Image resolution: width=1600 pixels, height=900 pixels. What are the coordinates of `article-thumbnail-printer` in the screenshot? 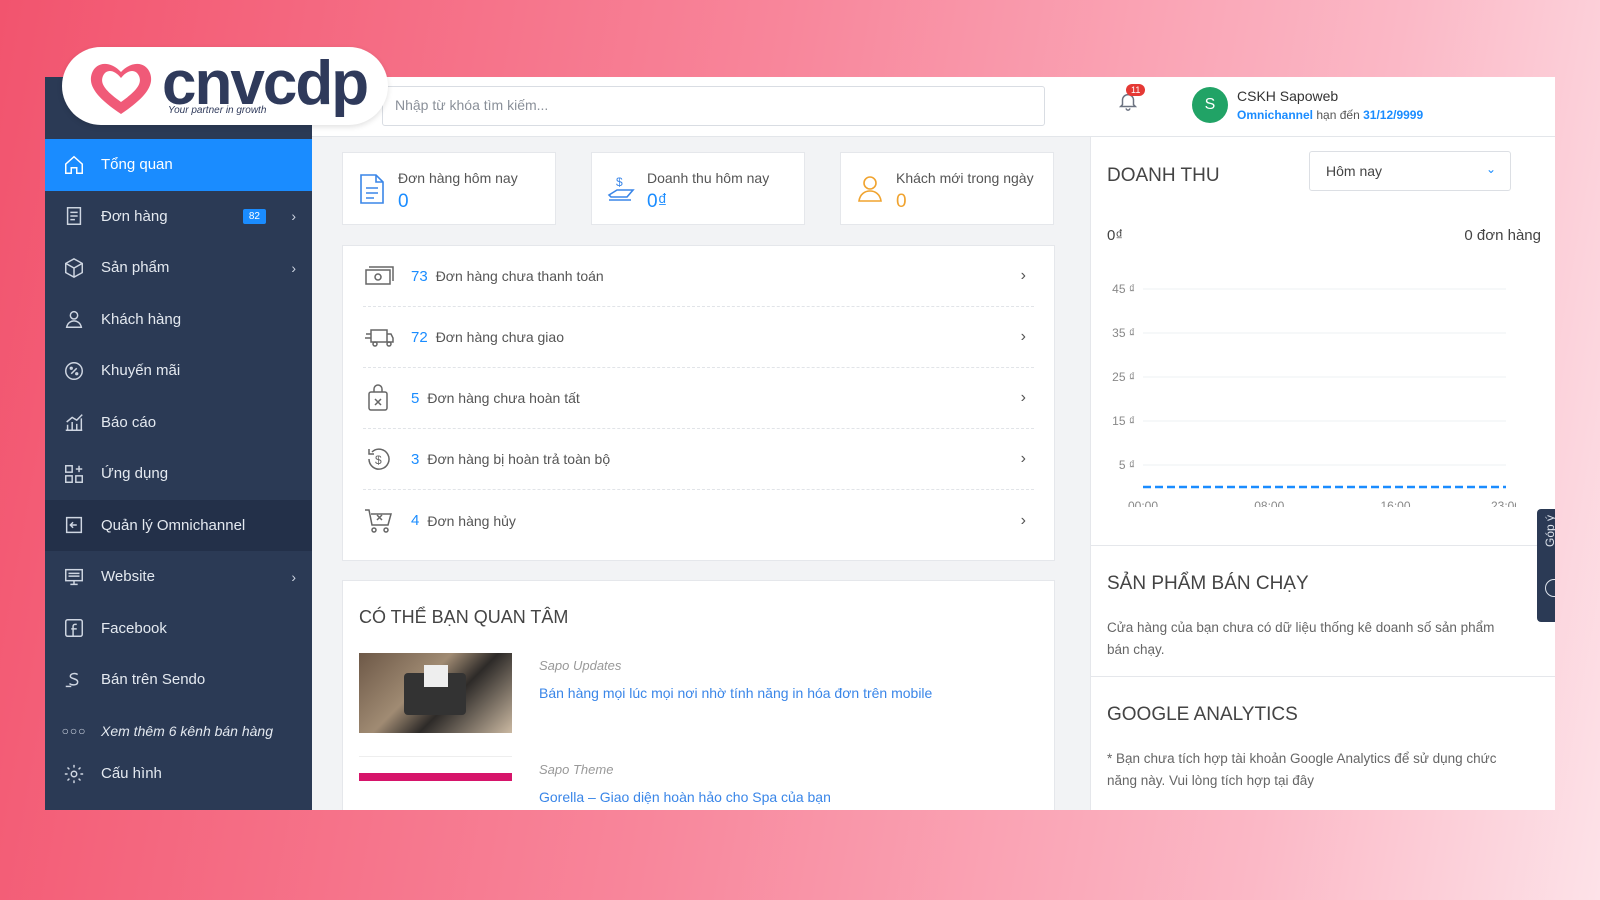 It's located at (435, 693).